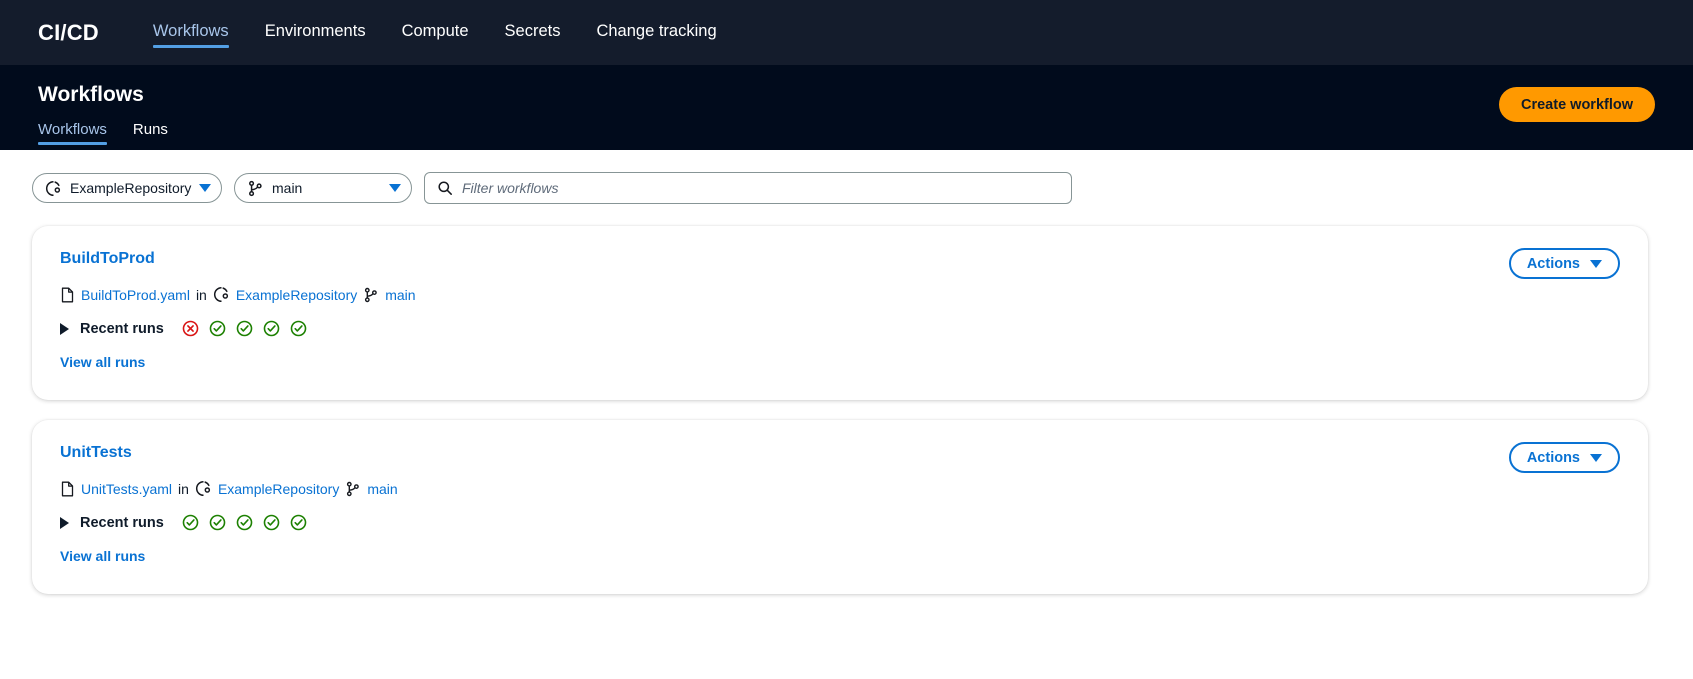 The image size is (1693, 679). Describe the element at coordinates (107, 259) in the screenshot. I see `workflow-name-link: BuildToProd` at that location.